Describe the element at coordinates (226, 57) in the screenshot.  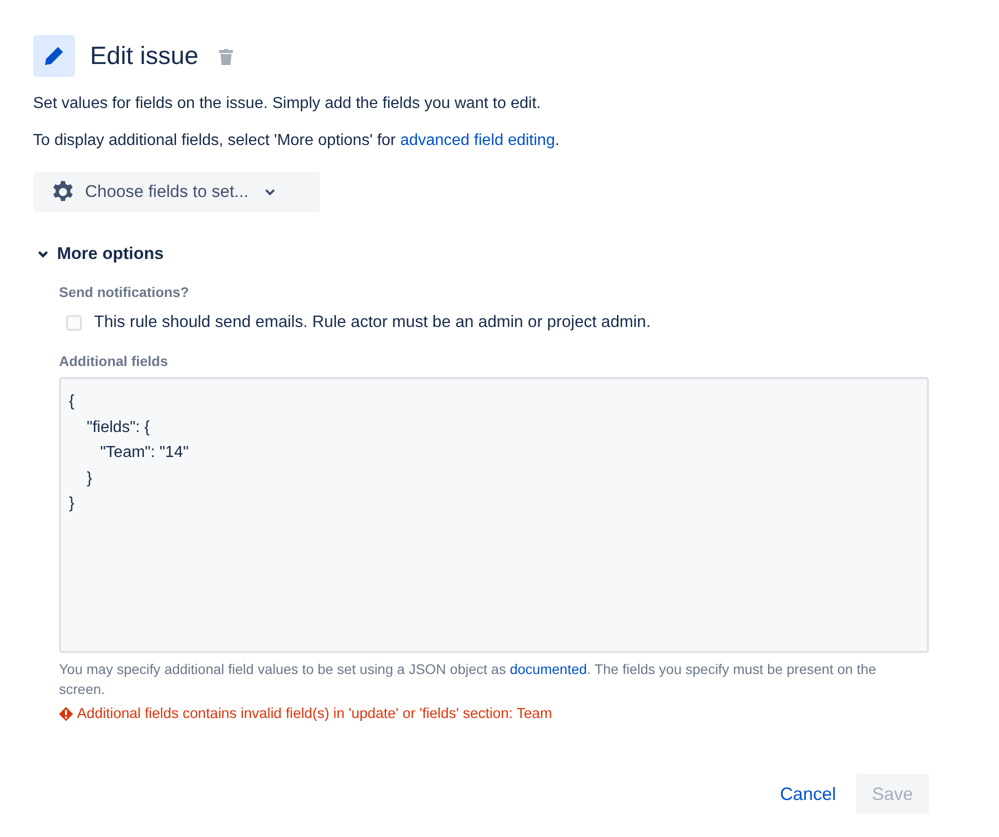
I see `trash-icon` at that location.